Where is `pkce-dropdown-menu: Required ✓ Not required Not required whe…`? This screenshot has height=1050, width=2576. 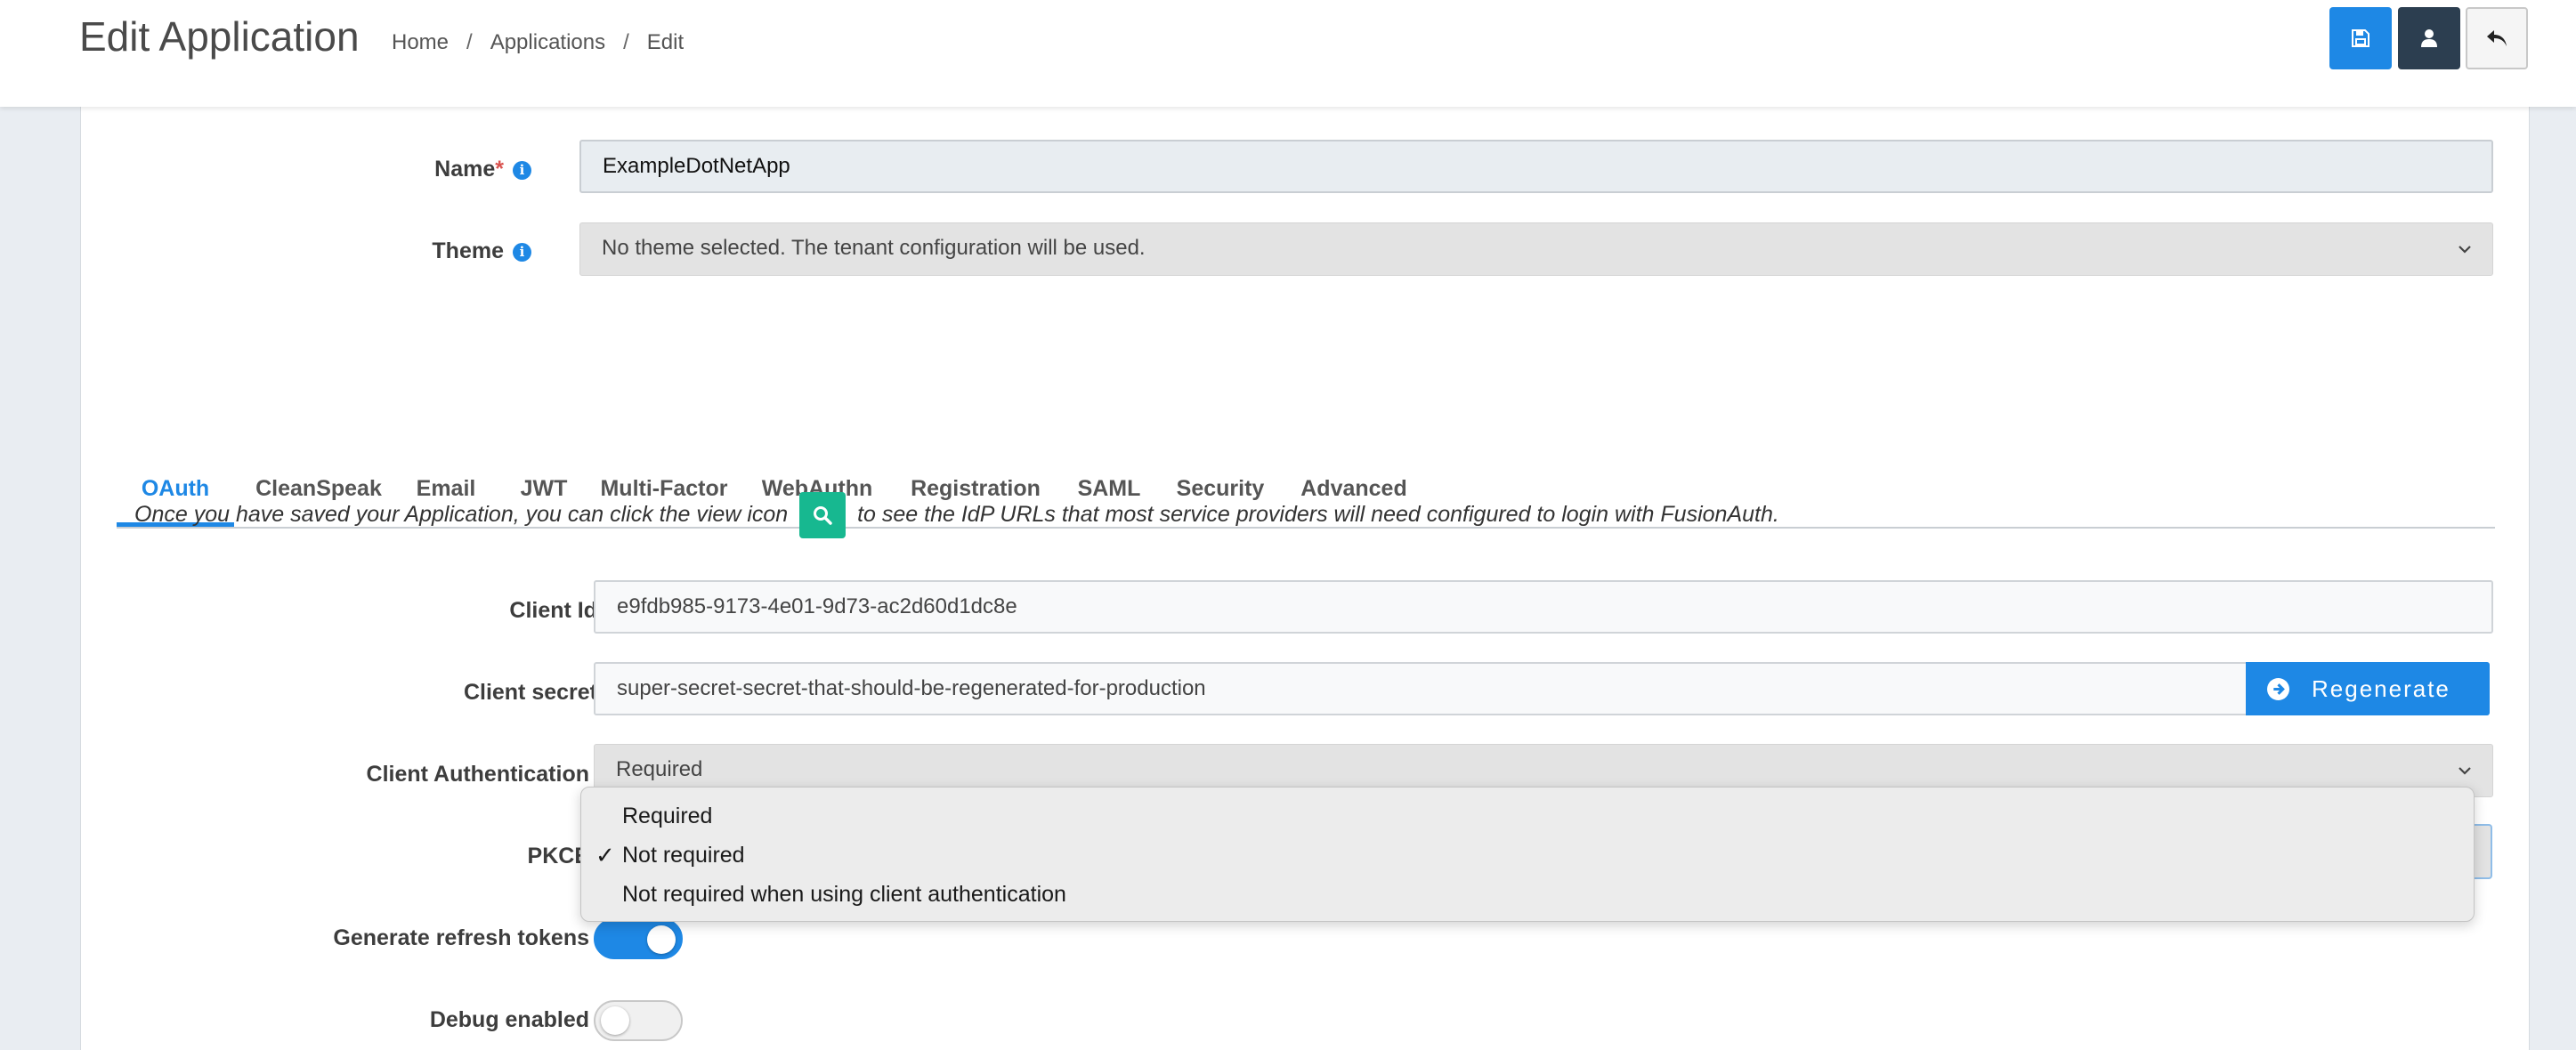
pkce-dropdown-menu: Required ✓ Not required Not required whe… is located at coordinates (1528, 854).